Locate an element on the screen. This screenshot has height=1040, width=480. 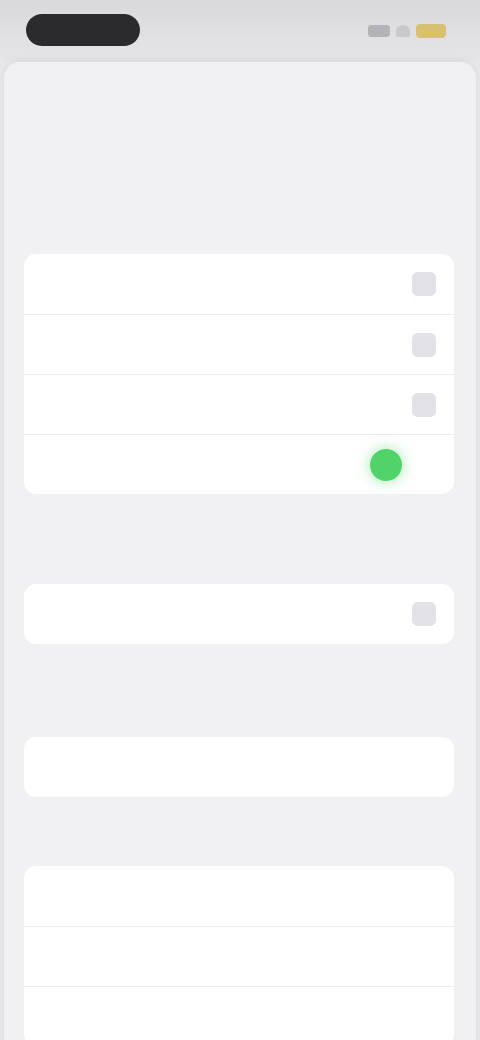
signal-icon is located at coordinates (379, 31).